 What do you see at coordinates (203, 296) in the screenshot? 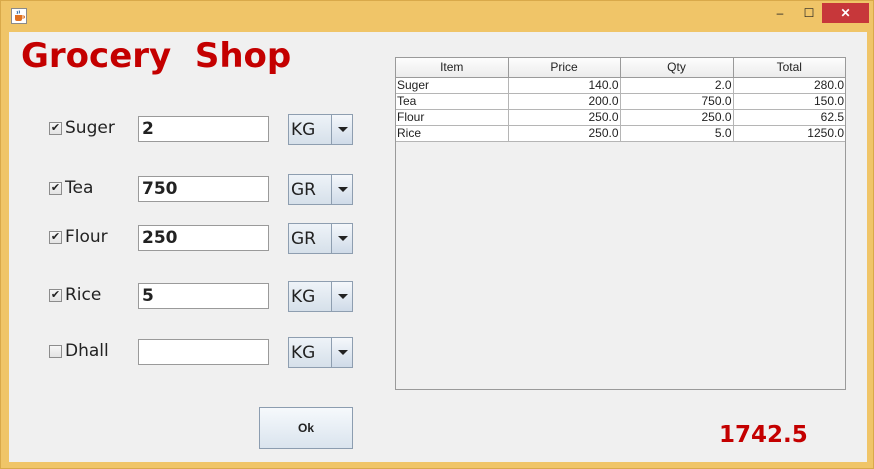
I see `quantity-input-rice: 5` at bounding box center [203, 296].